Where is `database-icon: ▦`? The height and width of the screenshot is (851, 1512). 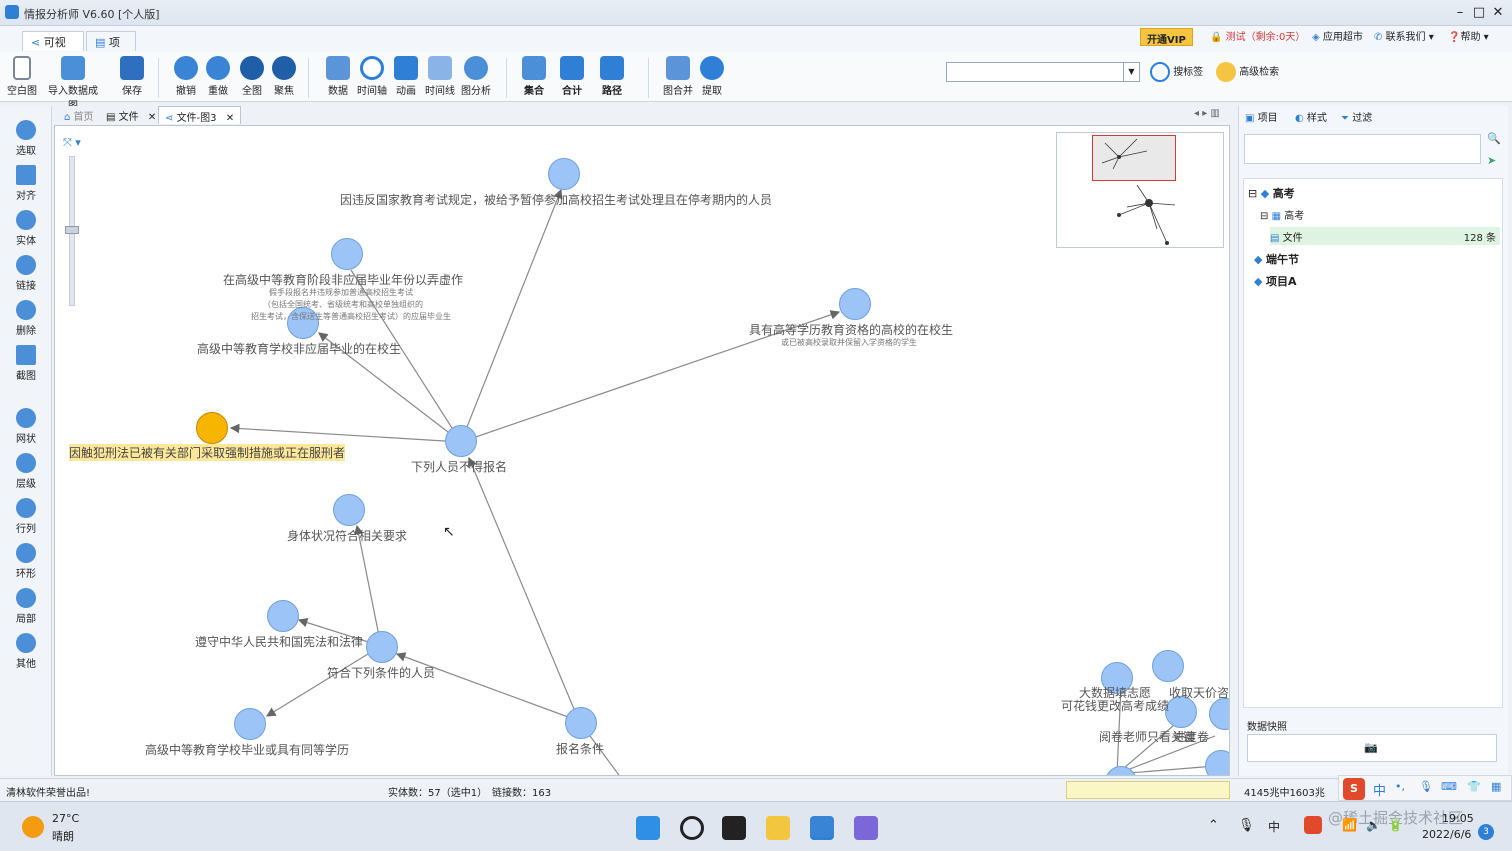
database-icon: ▦ is located at coordinates (1276, 216).